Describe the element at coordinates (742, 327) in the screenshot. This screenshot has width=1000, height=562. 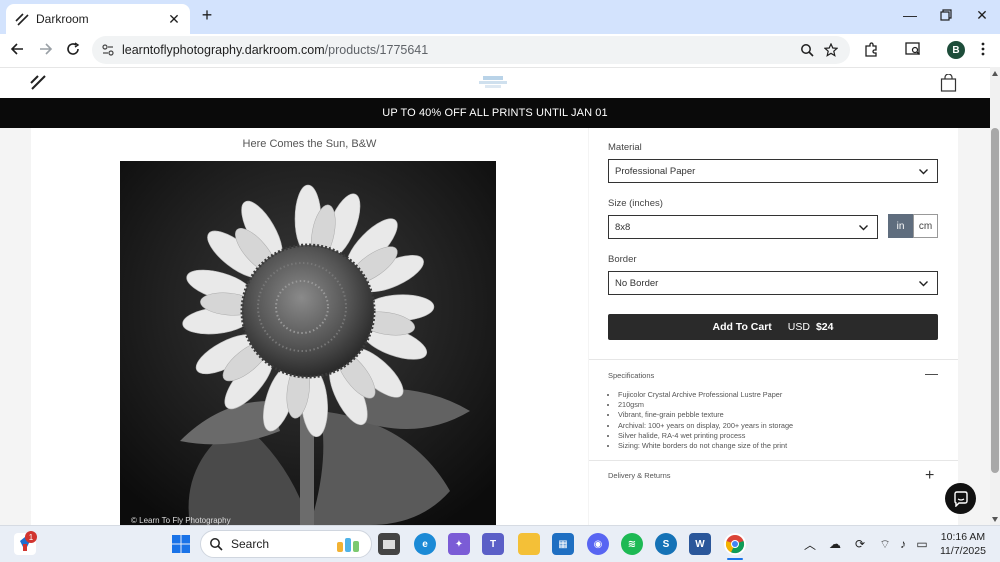
I see `add-to-cart-label: Add To Cart` at that location.